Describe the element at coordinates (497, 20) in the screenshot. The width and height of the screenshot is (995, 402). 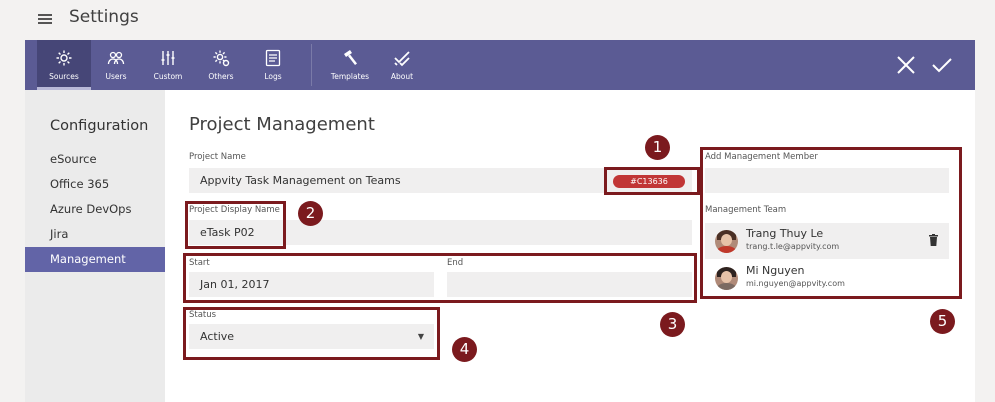
I see `title-bar: Settings` at that location.